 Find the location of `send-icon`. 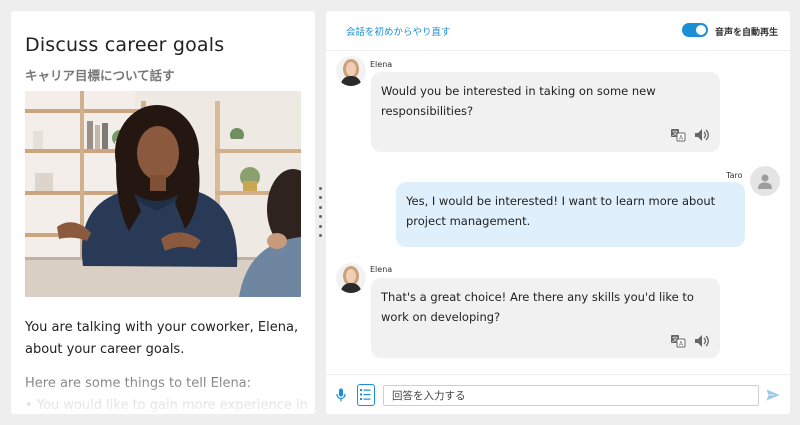

send-icon is located at coordinates (773, 395).